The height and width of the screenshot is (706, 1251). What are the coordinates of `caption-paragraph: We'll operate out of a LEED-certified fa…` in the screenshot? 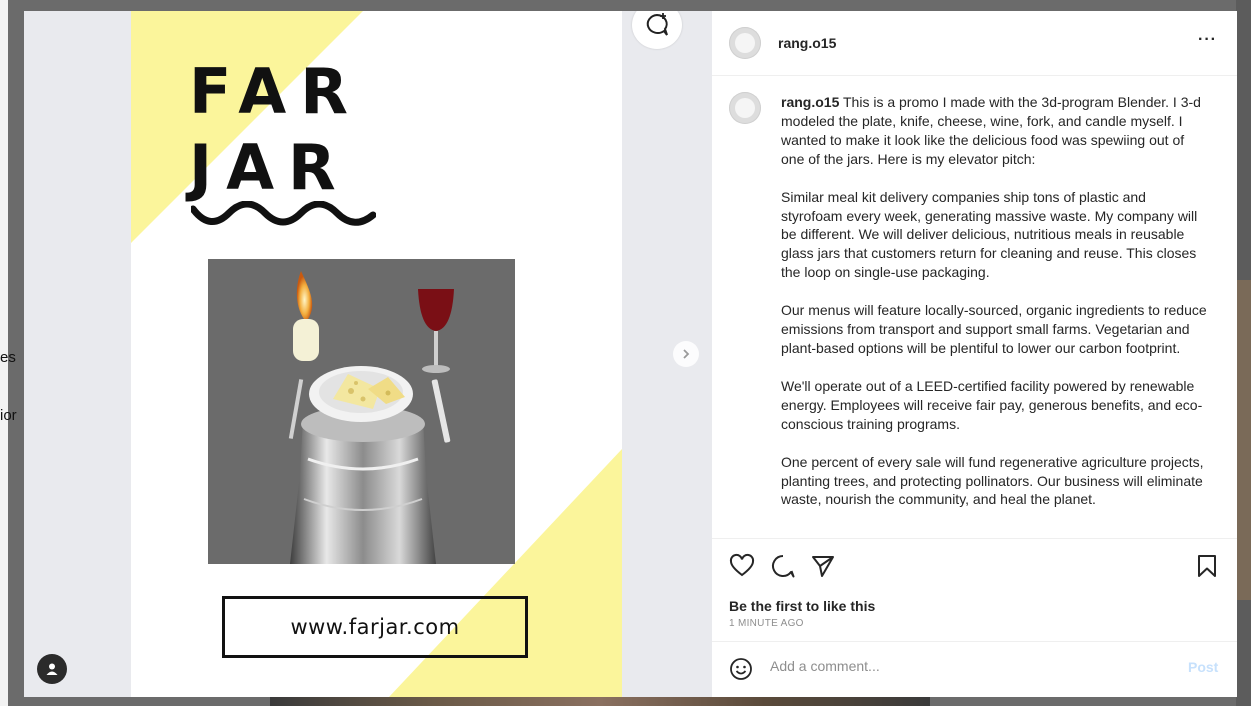 It's located at (992, 404).